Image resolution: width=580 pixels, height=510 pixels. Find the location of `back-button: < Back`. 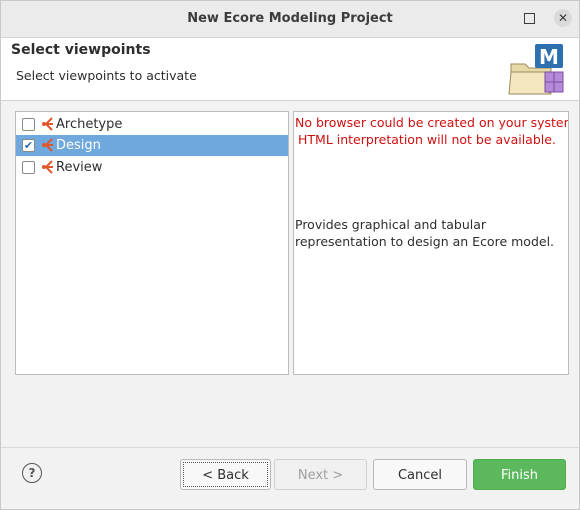

back-button: < Back is located at coordinates (225, 474).